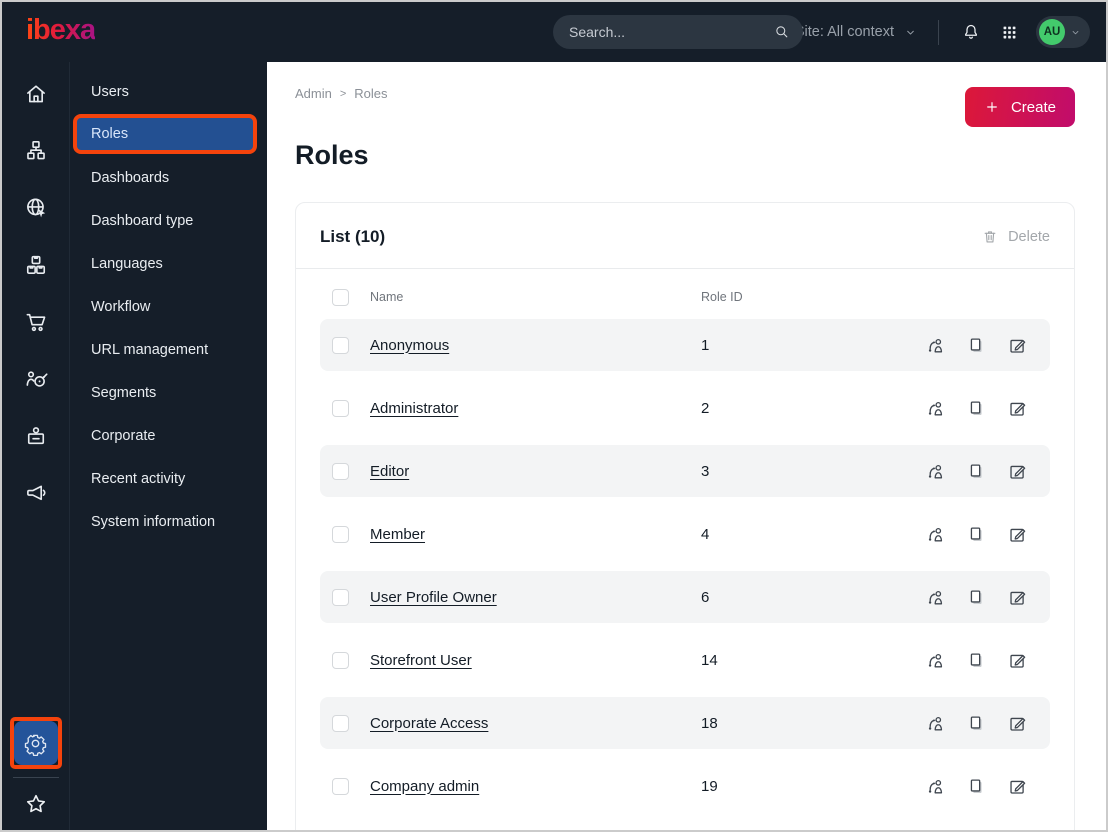 The width and height of the screenshot is (1108, 832). What do you see at coordinates (168, 349) in the screenshot?
I see `sidebar-item-url-management: URL management` at bounding box center [168, 349].